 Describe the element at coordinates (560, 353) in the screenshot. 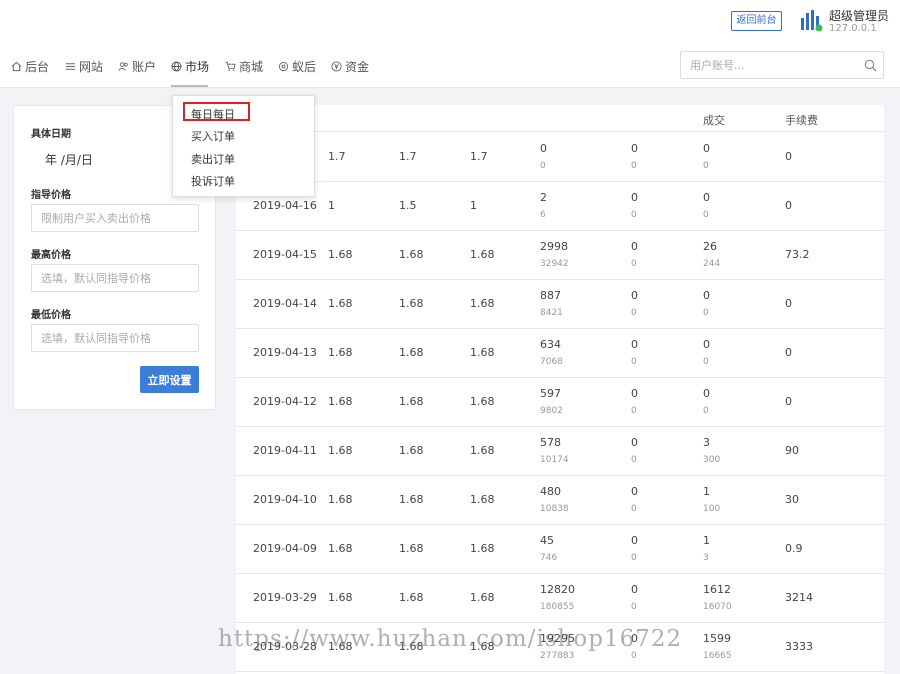

I see `table-row: 2019-04-13 1.68 1.68 1.68 634 7068 0 0 0 0 0` at that location.